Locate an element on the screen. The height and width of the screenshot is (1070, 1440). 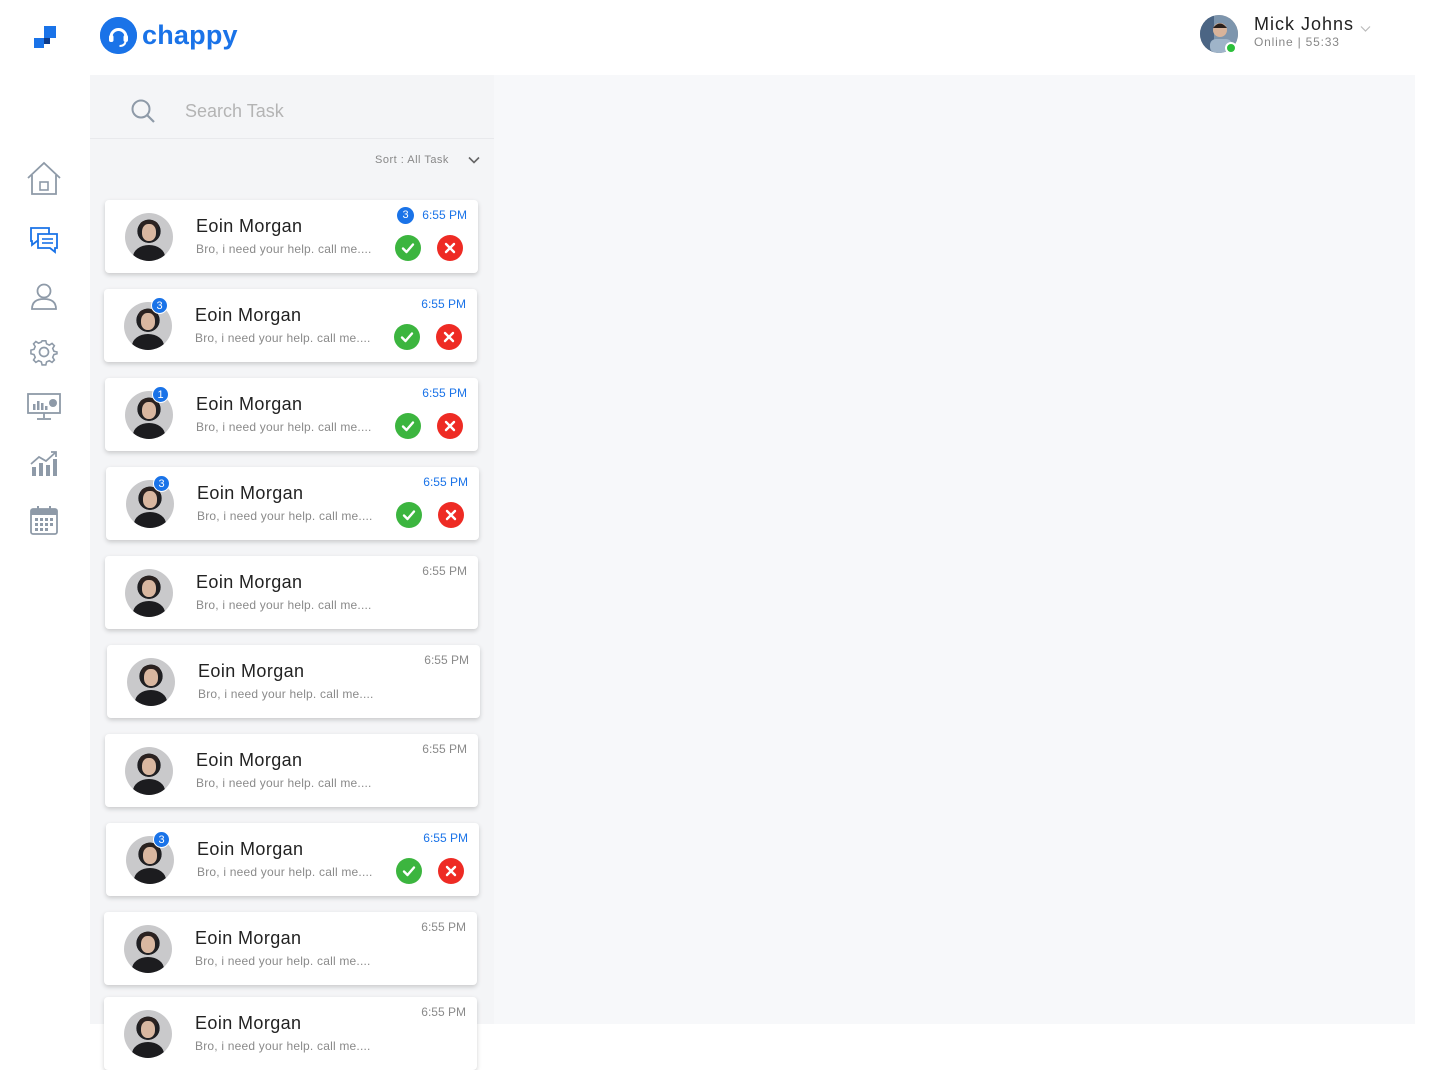
unread-count-badge: 1 is located at coordinates (160, 394).